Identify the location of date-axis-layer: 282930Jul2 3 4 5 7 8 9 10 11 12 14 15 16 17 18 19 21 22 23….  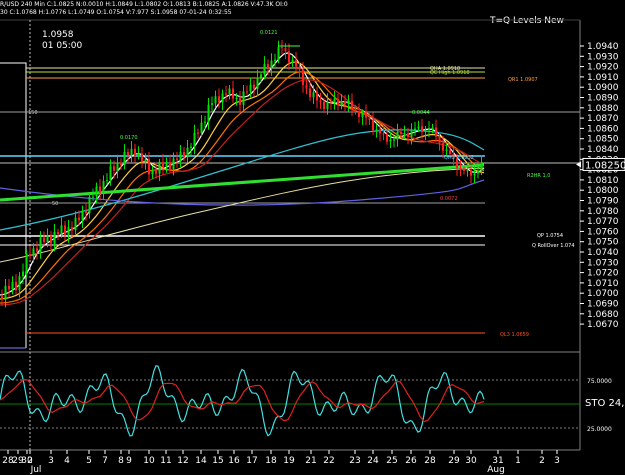
(281, 462).